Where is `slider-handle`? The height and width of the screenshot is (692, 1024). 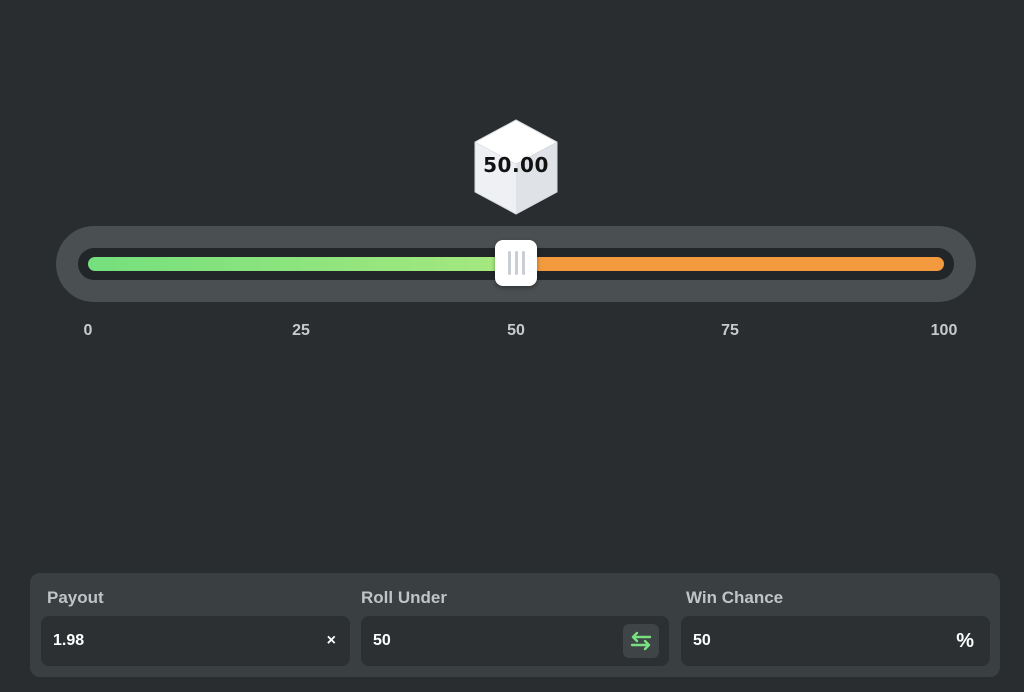
slider-handle is located at coordinates (516, 263).